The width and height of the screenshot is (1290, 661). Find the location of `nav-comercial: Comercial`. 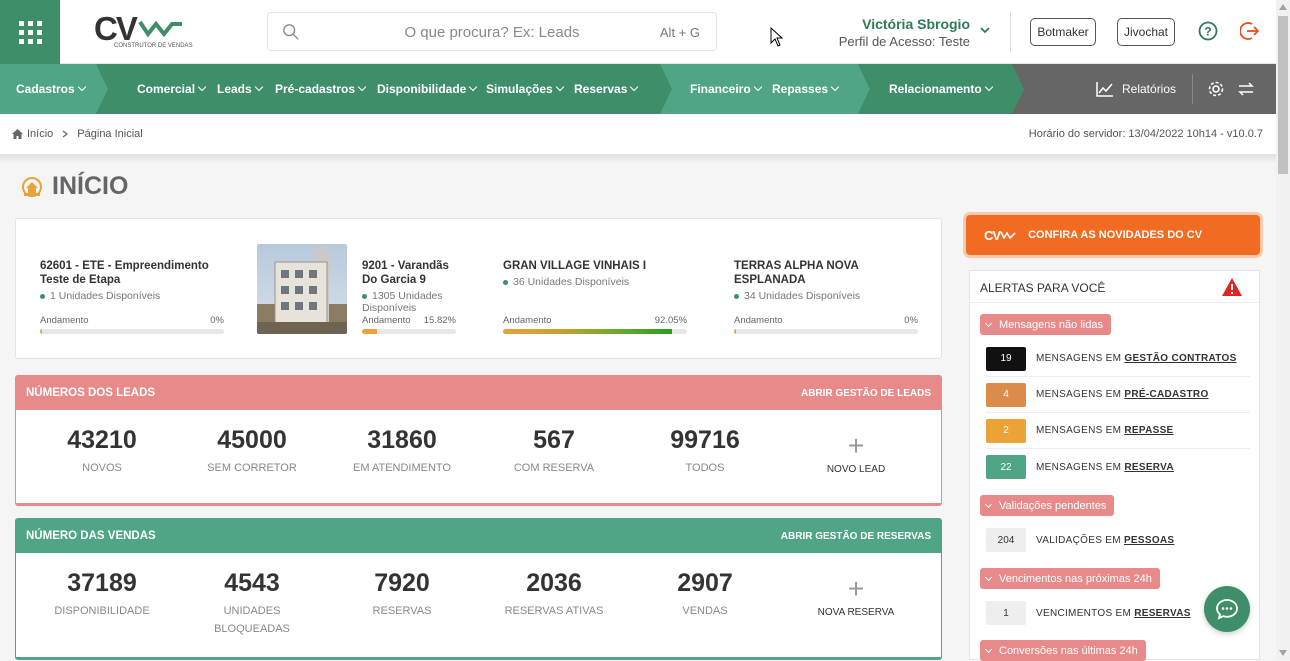

nav-comercial: Comercial is located at coordinates (172, 89).